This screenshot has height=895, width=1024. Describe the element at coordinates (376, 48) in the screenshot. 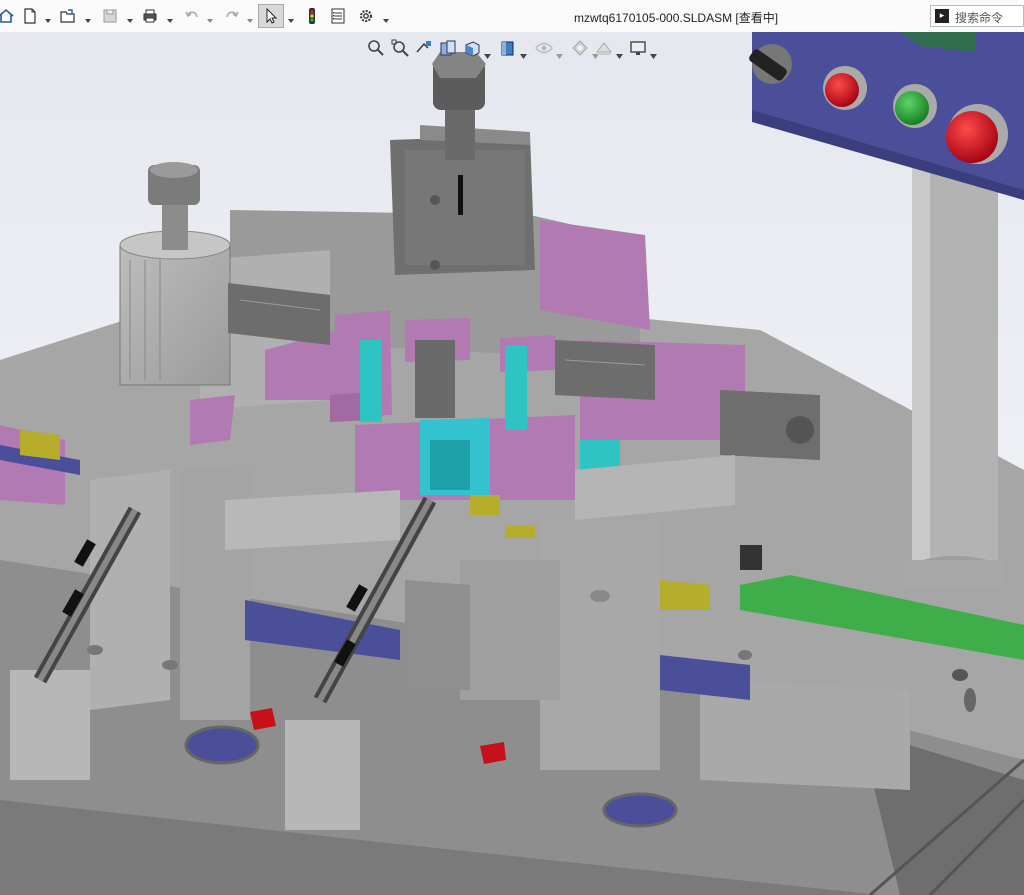

I see `zoom-to-fit-icon` at that location.